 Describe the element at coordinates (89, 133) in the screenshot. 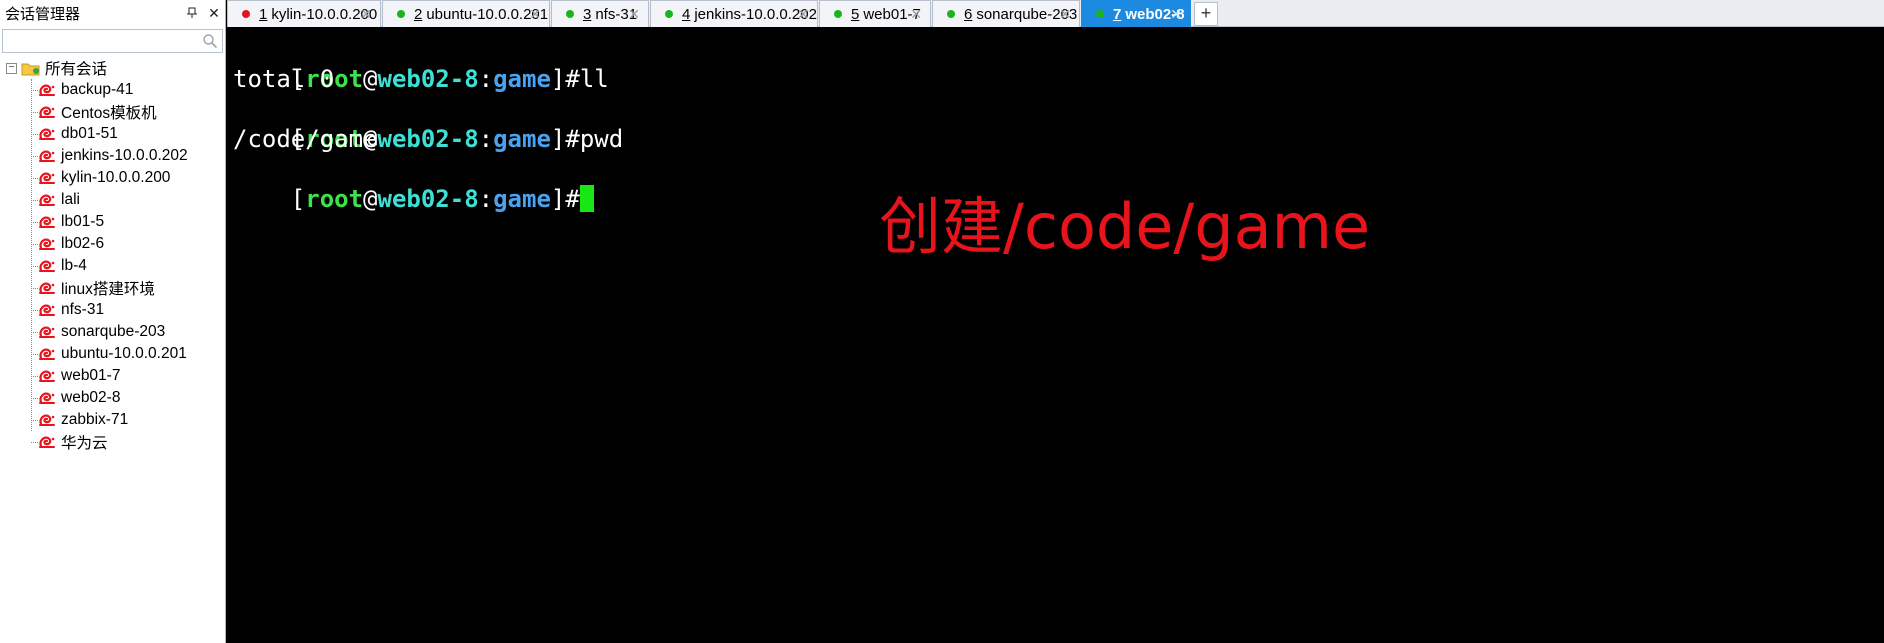

I see `session-item-label: db01-51` at that location.